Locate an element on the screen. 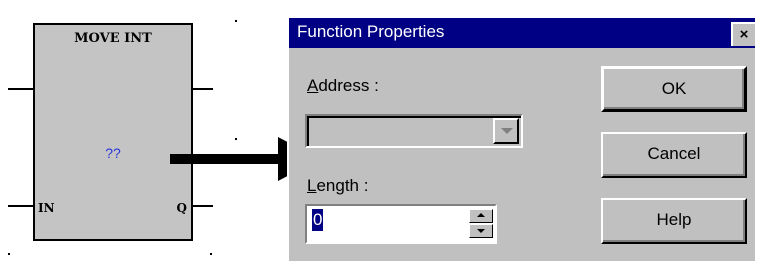 The image size is (757, 263). address-label: Address : is located at coordinates (343, 86).